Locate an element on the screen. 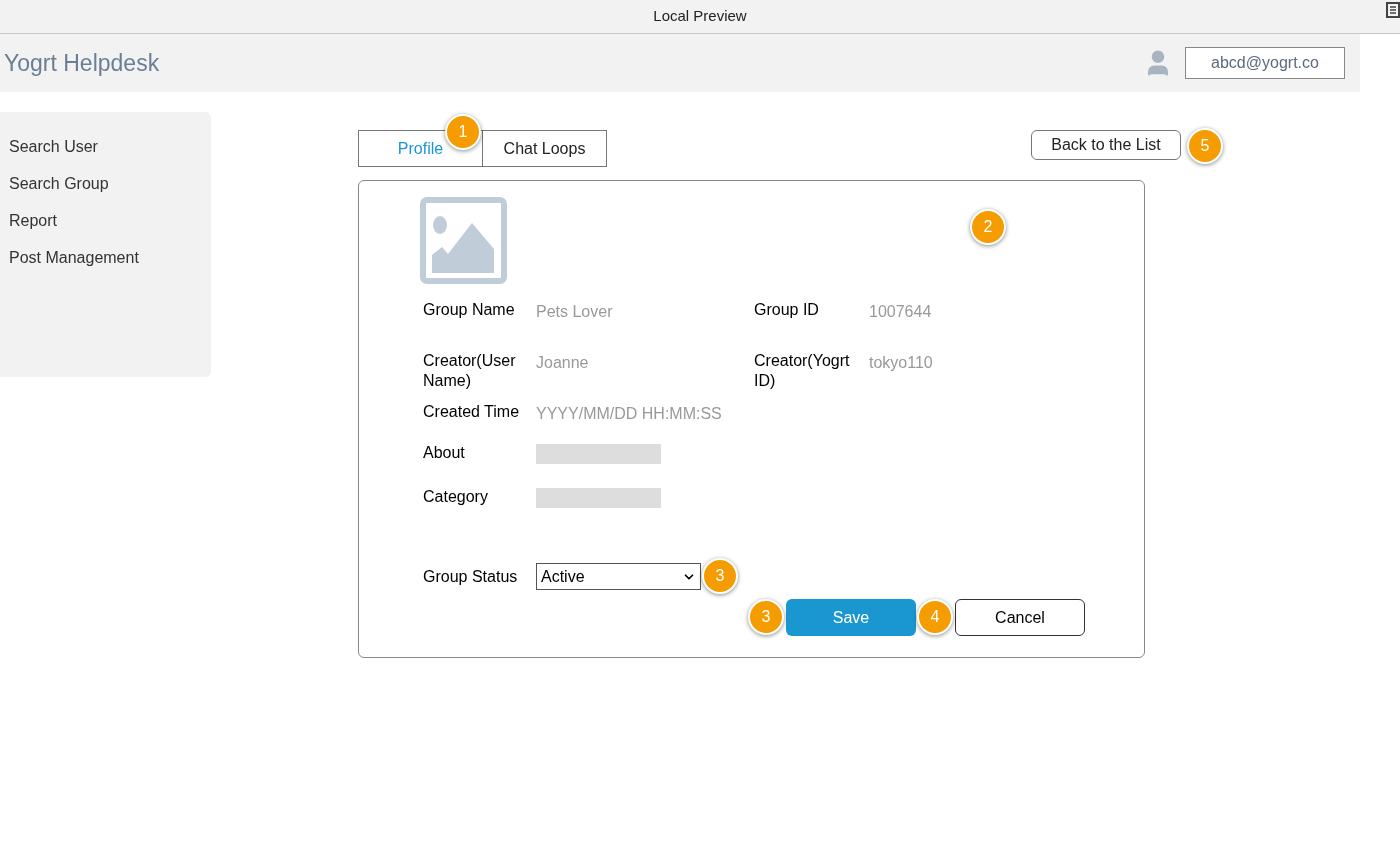  field-label: About is located at coordinates (444, 453).